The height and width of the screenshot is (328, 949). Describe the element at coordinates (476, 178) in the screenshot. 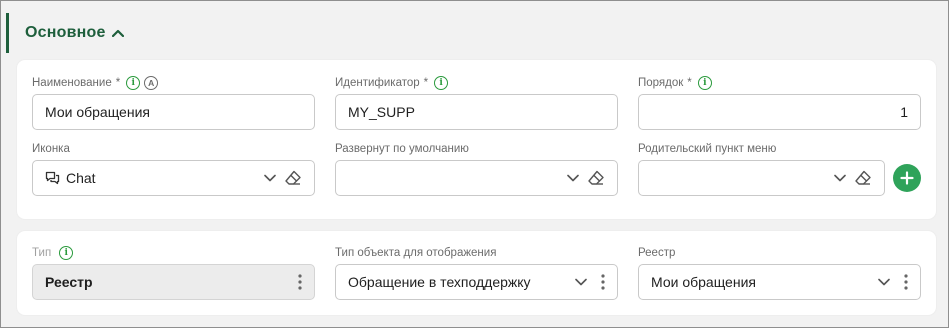

I see `expanded-select` at that location.